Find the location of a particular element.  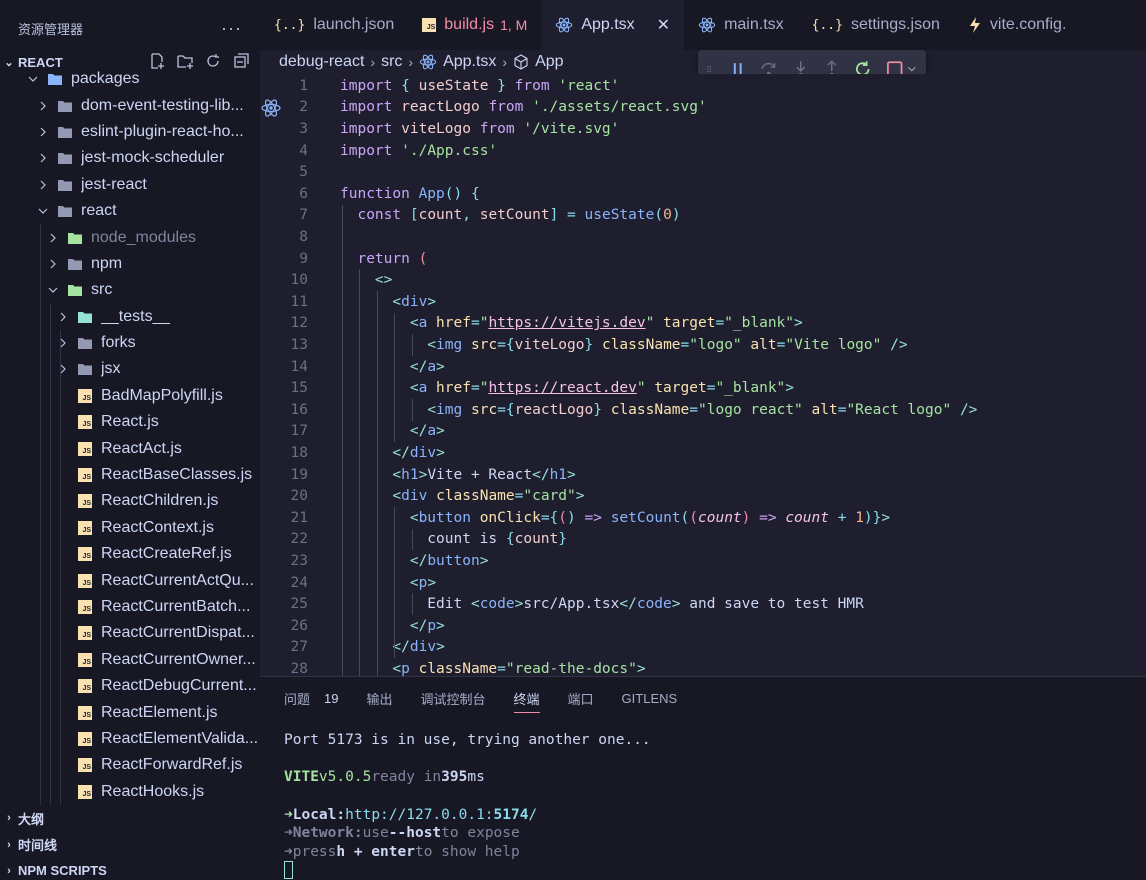

problems-count-badge: 19 is located at coordinates (331, 698).